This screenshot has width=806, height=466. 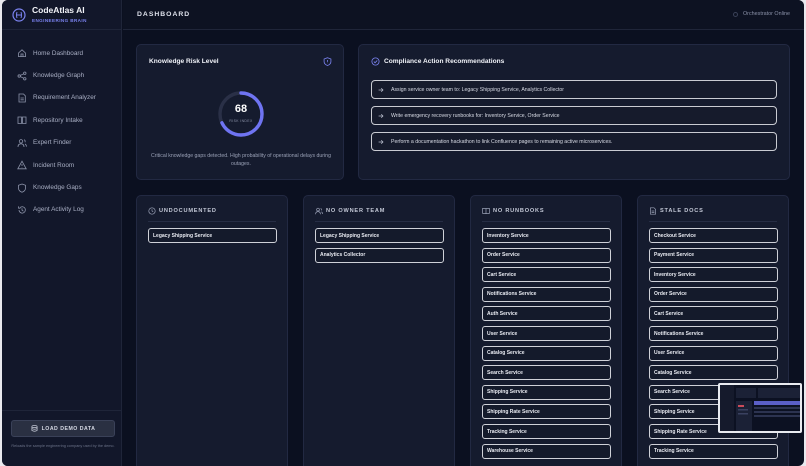 What do you see at coordinates (507, 392) in the screenshot?
I see `service-tag-label: Shipping Service` at bounding box center [507, 392].